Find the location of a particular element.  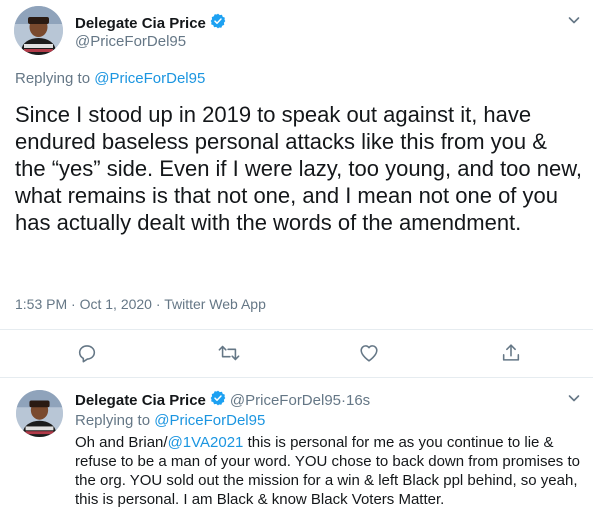

author-name: Delegate Cia Price @PriceForDel95 · 16s is located at coordinates (222, 400).